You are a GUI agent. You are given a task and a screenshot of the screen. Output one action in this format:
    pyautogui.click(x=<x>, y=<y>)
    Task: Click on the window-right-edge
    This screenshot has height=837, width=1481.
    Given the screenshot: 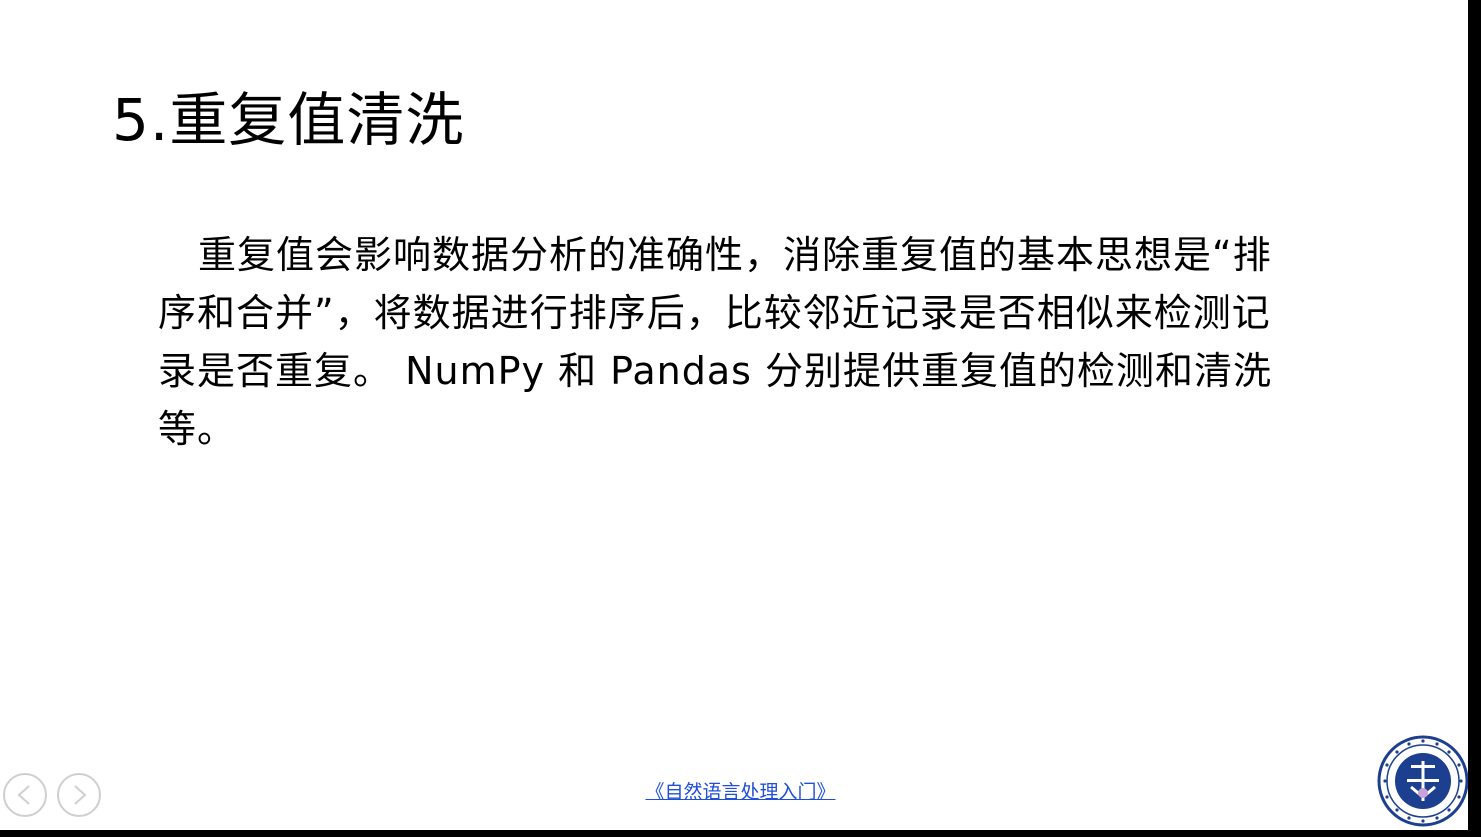 What is the action you would take?
    pyautogui.click(x=1474, y=418)
    